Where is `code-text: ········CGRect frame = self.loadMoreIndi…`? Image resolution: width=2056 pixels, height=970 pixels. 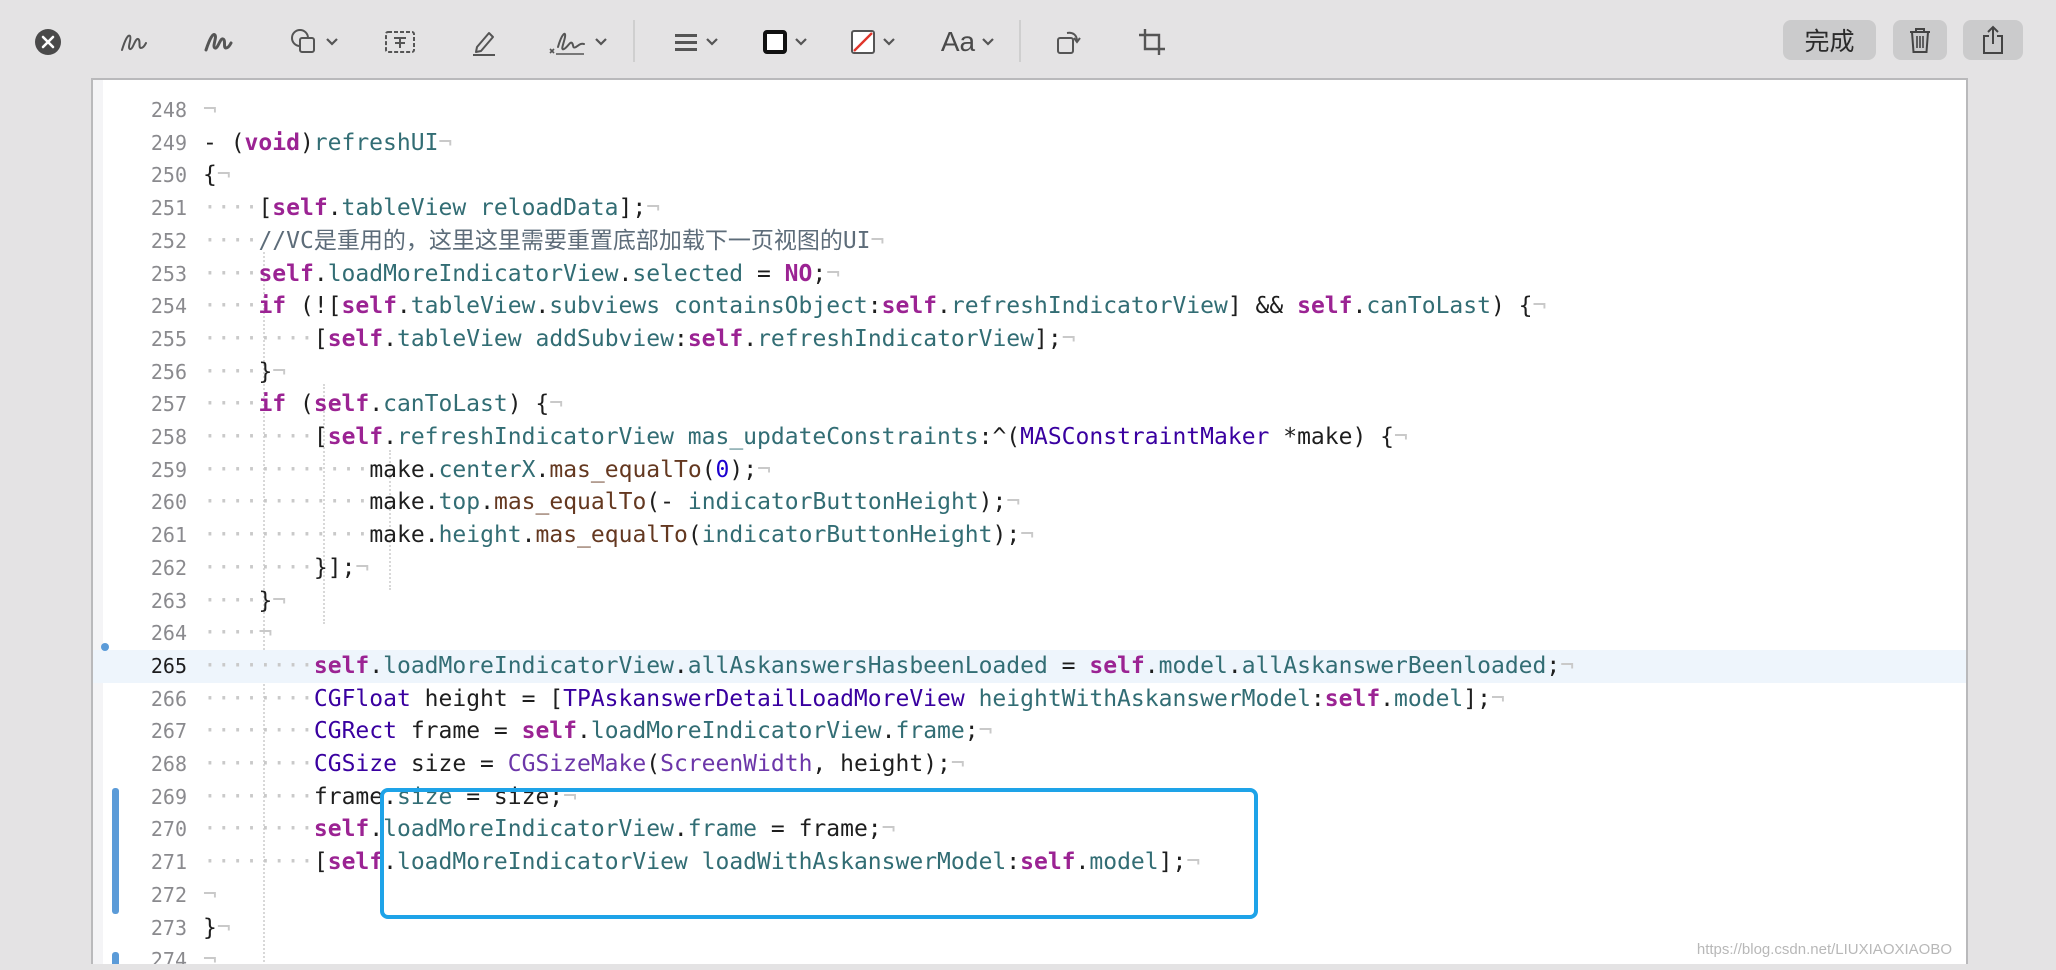
code-text: ········CGRect frame = self.loadMoreIndi… is located at coordinates (598, 731).